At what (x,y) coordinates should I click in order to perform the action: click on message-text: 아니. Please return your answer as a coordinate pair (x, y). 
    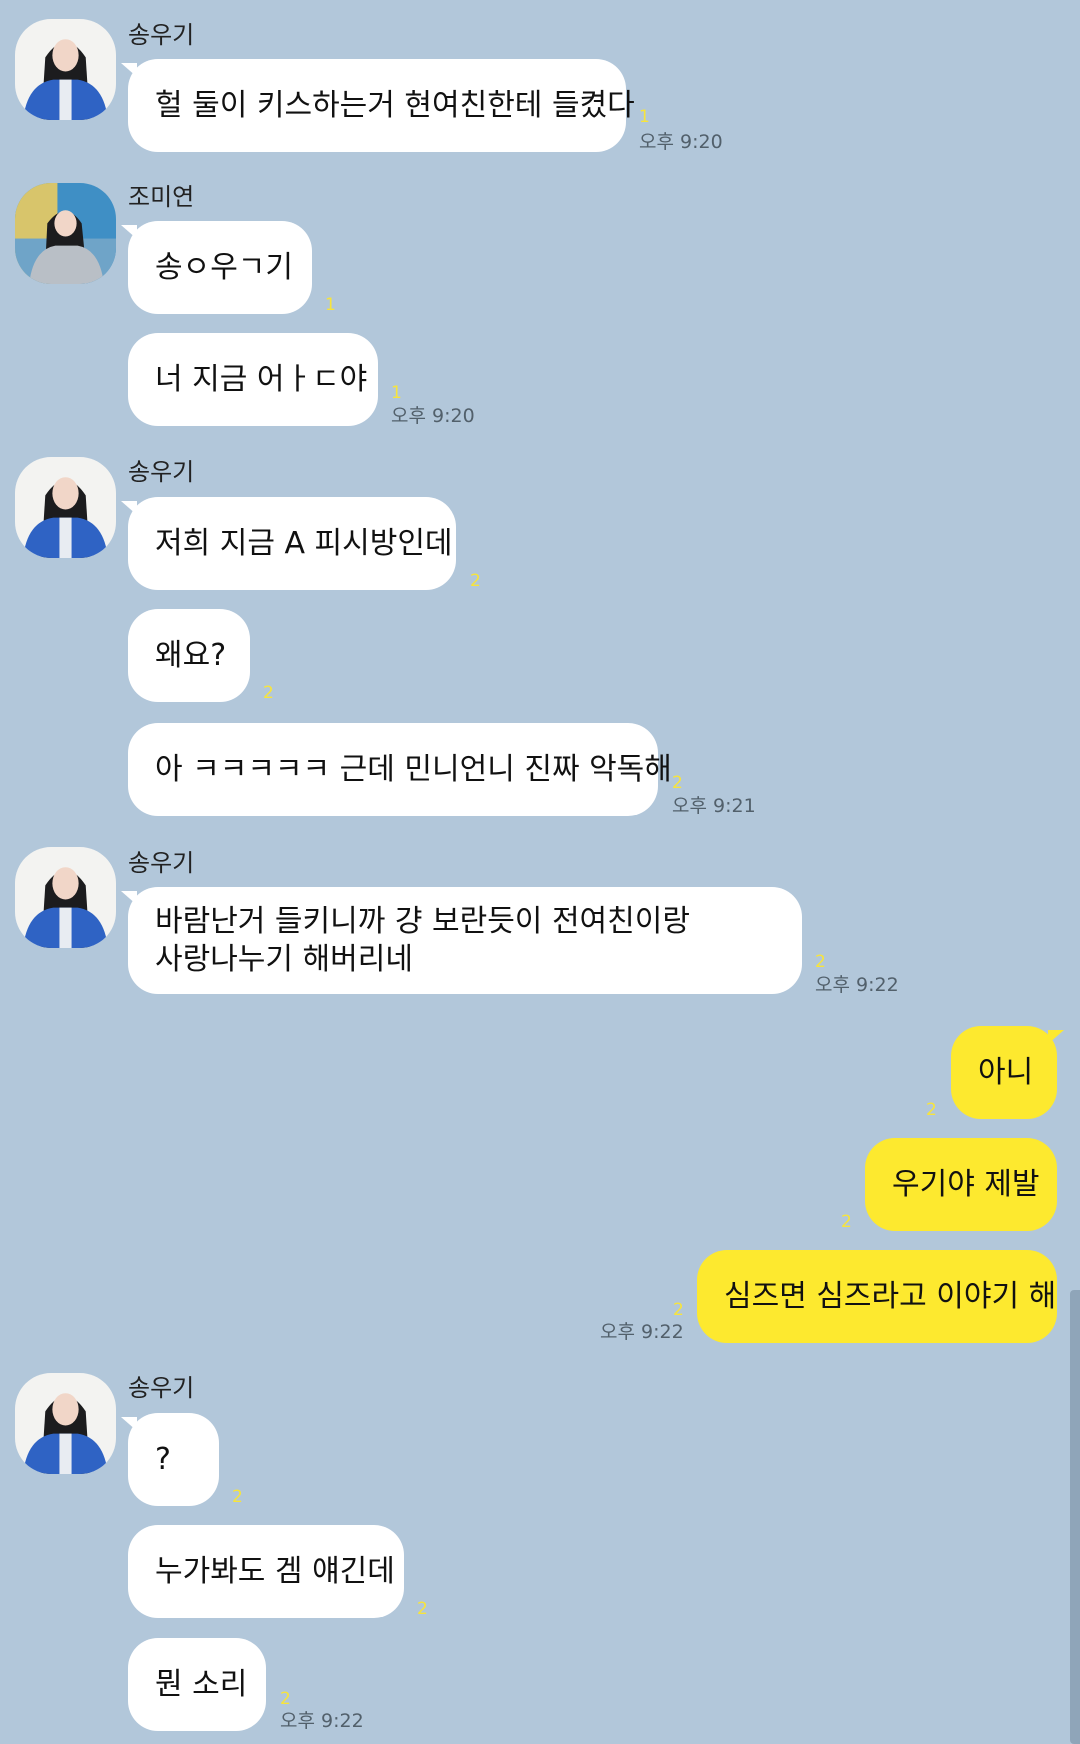
    Looking at the image, I should click on (1006, 1072).